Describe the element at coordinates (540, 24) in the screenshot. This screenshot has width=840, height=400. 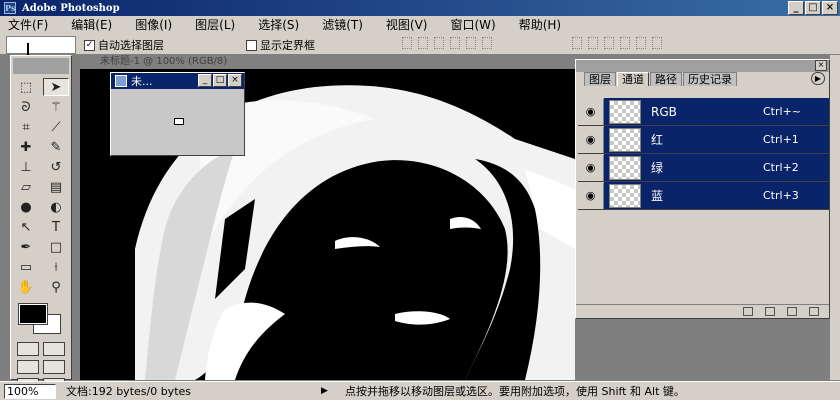
I see `menu-help: 帮助(H)` at that location.